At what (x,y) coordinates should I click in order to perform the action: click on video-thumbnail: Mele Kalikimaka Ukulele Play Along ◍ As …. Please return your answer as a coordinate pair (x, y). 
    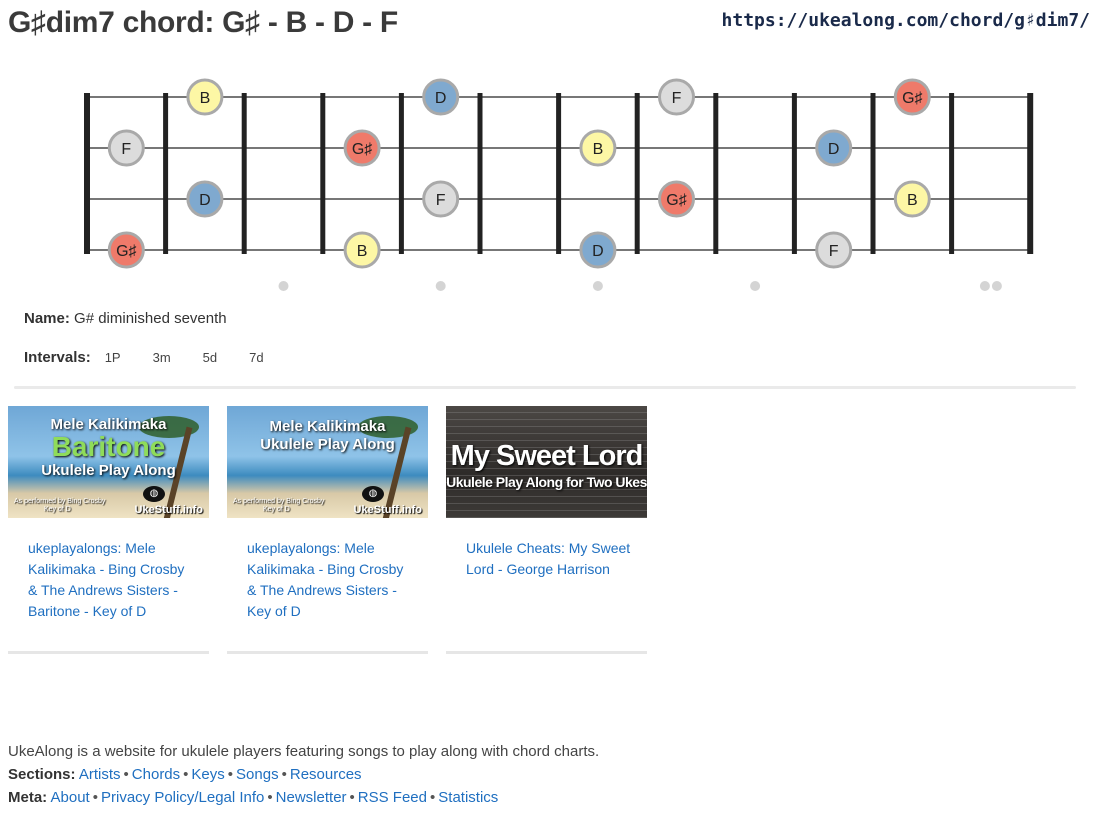
    Looking at the image, I should click on (327, 462).